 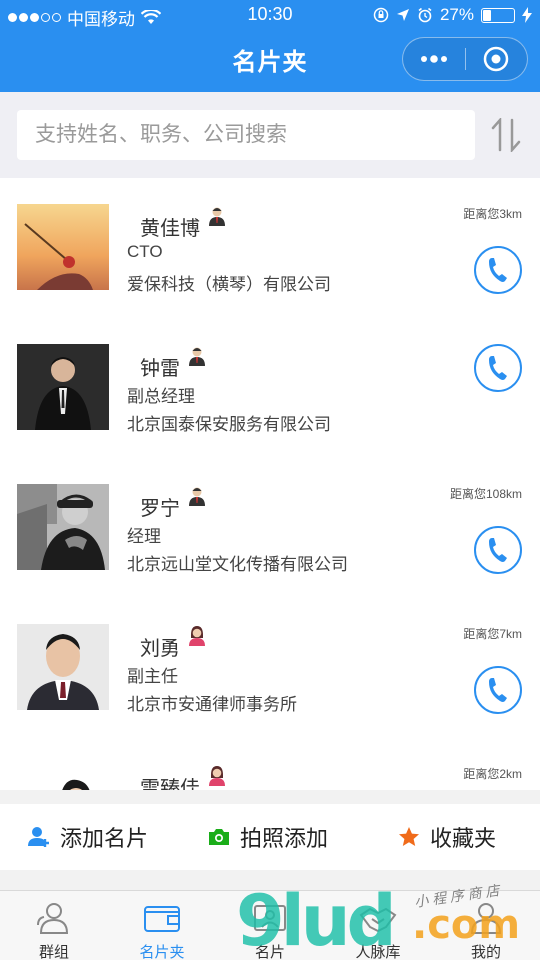 I want to click on contact-title: CTO, so click(x=145, y=251).